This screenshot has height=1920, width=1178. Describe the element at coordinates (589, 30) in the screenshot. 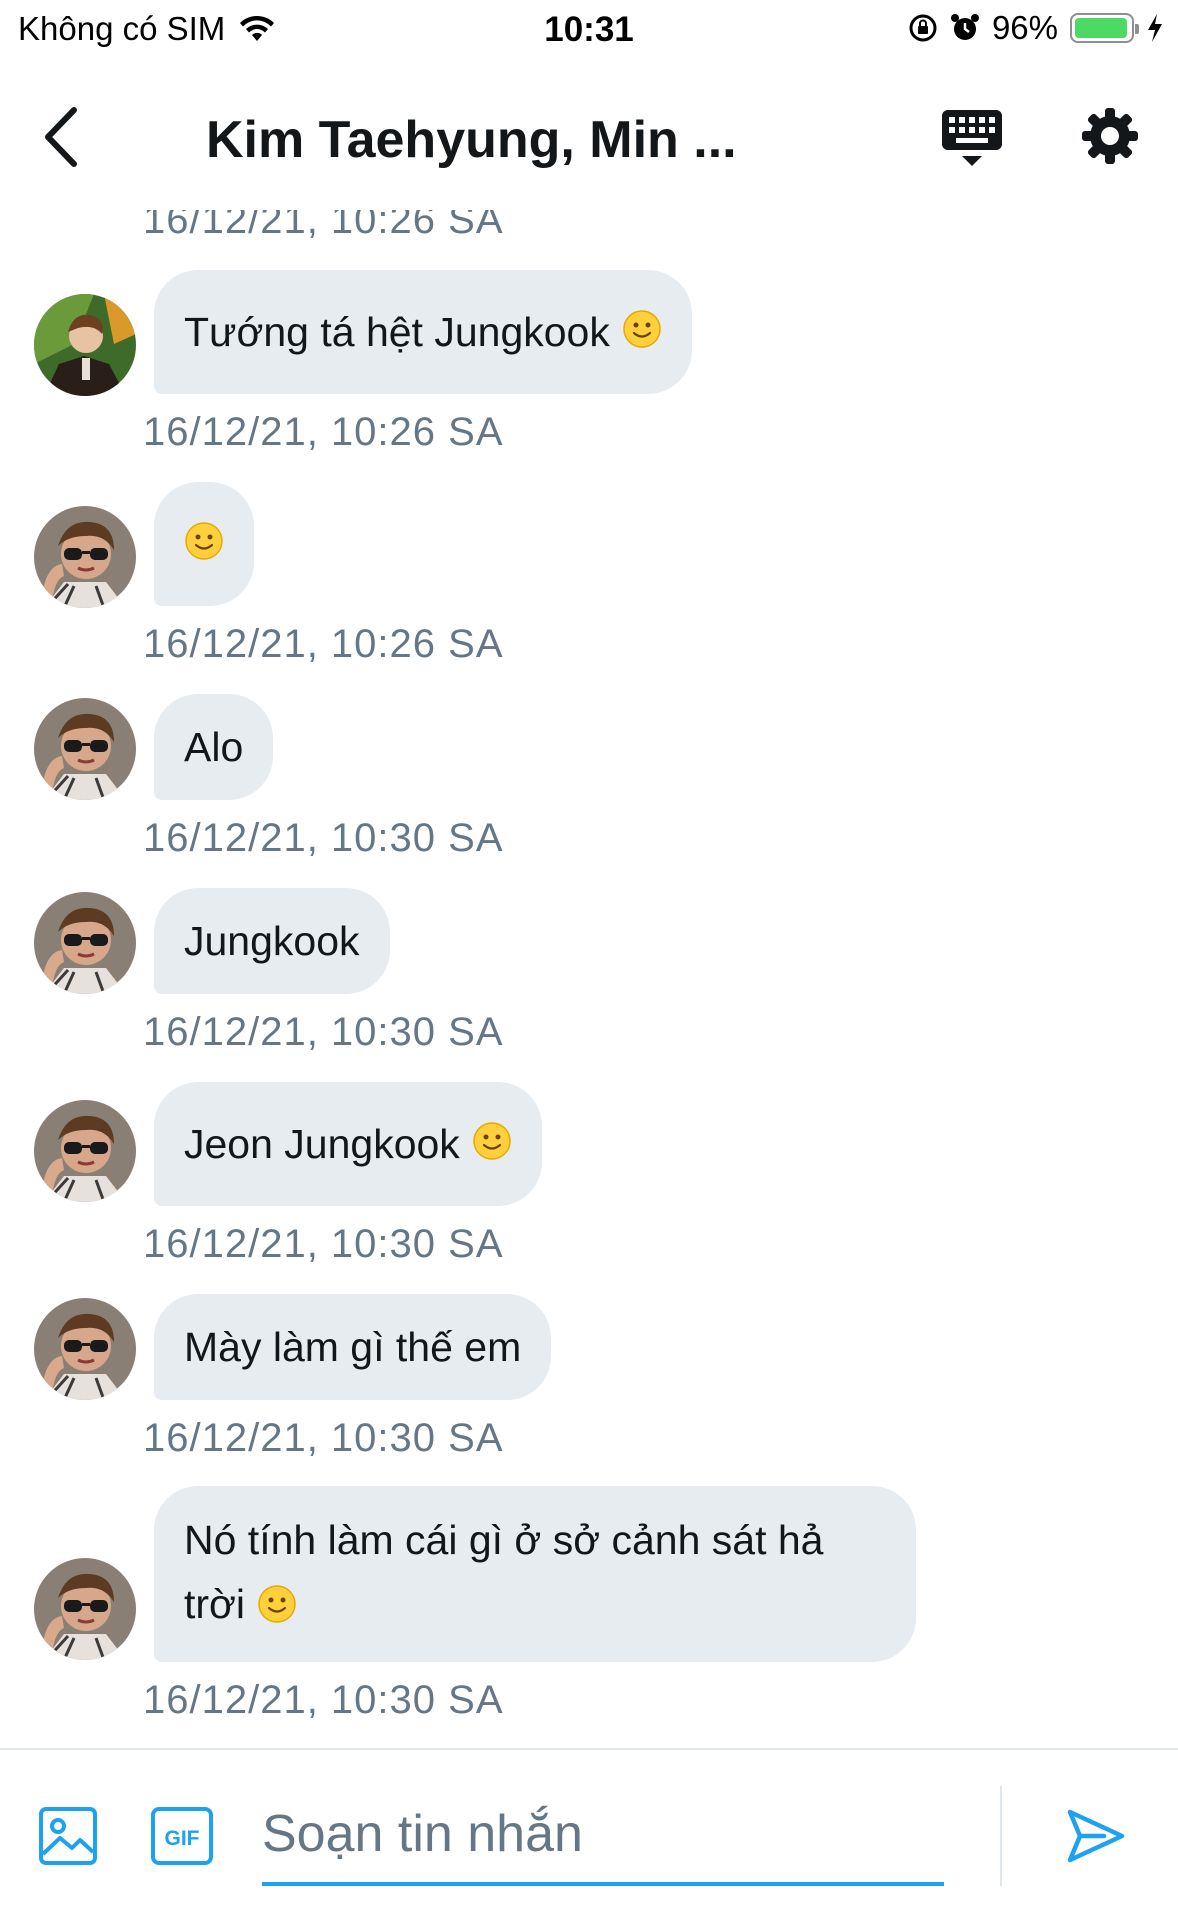

I see `status-bar: Không có SIM 10:31 96%` at that location.